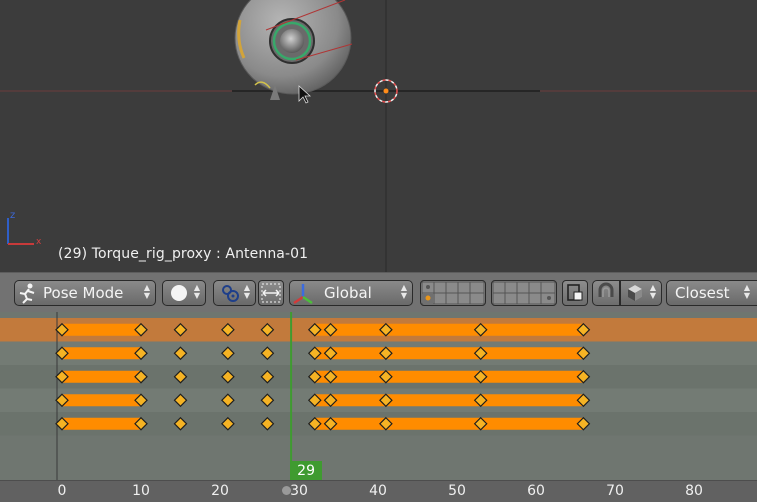 The height and width of the screenshot is (502, 757). Describe the element at coordinates (24, 228) in the screenshot. I see `axis-gizmo-icon: z x` at that location.